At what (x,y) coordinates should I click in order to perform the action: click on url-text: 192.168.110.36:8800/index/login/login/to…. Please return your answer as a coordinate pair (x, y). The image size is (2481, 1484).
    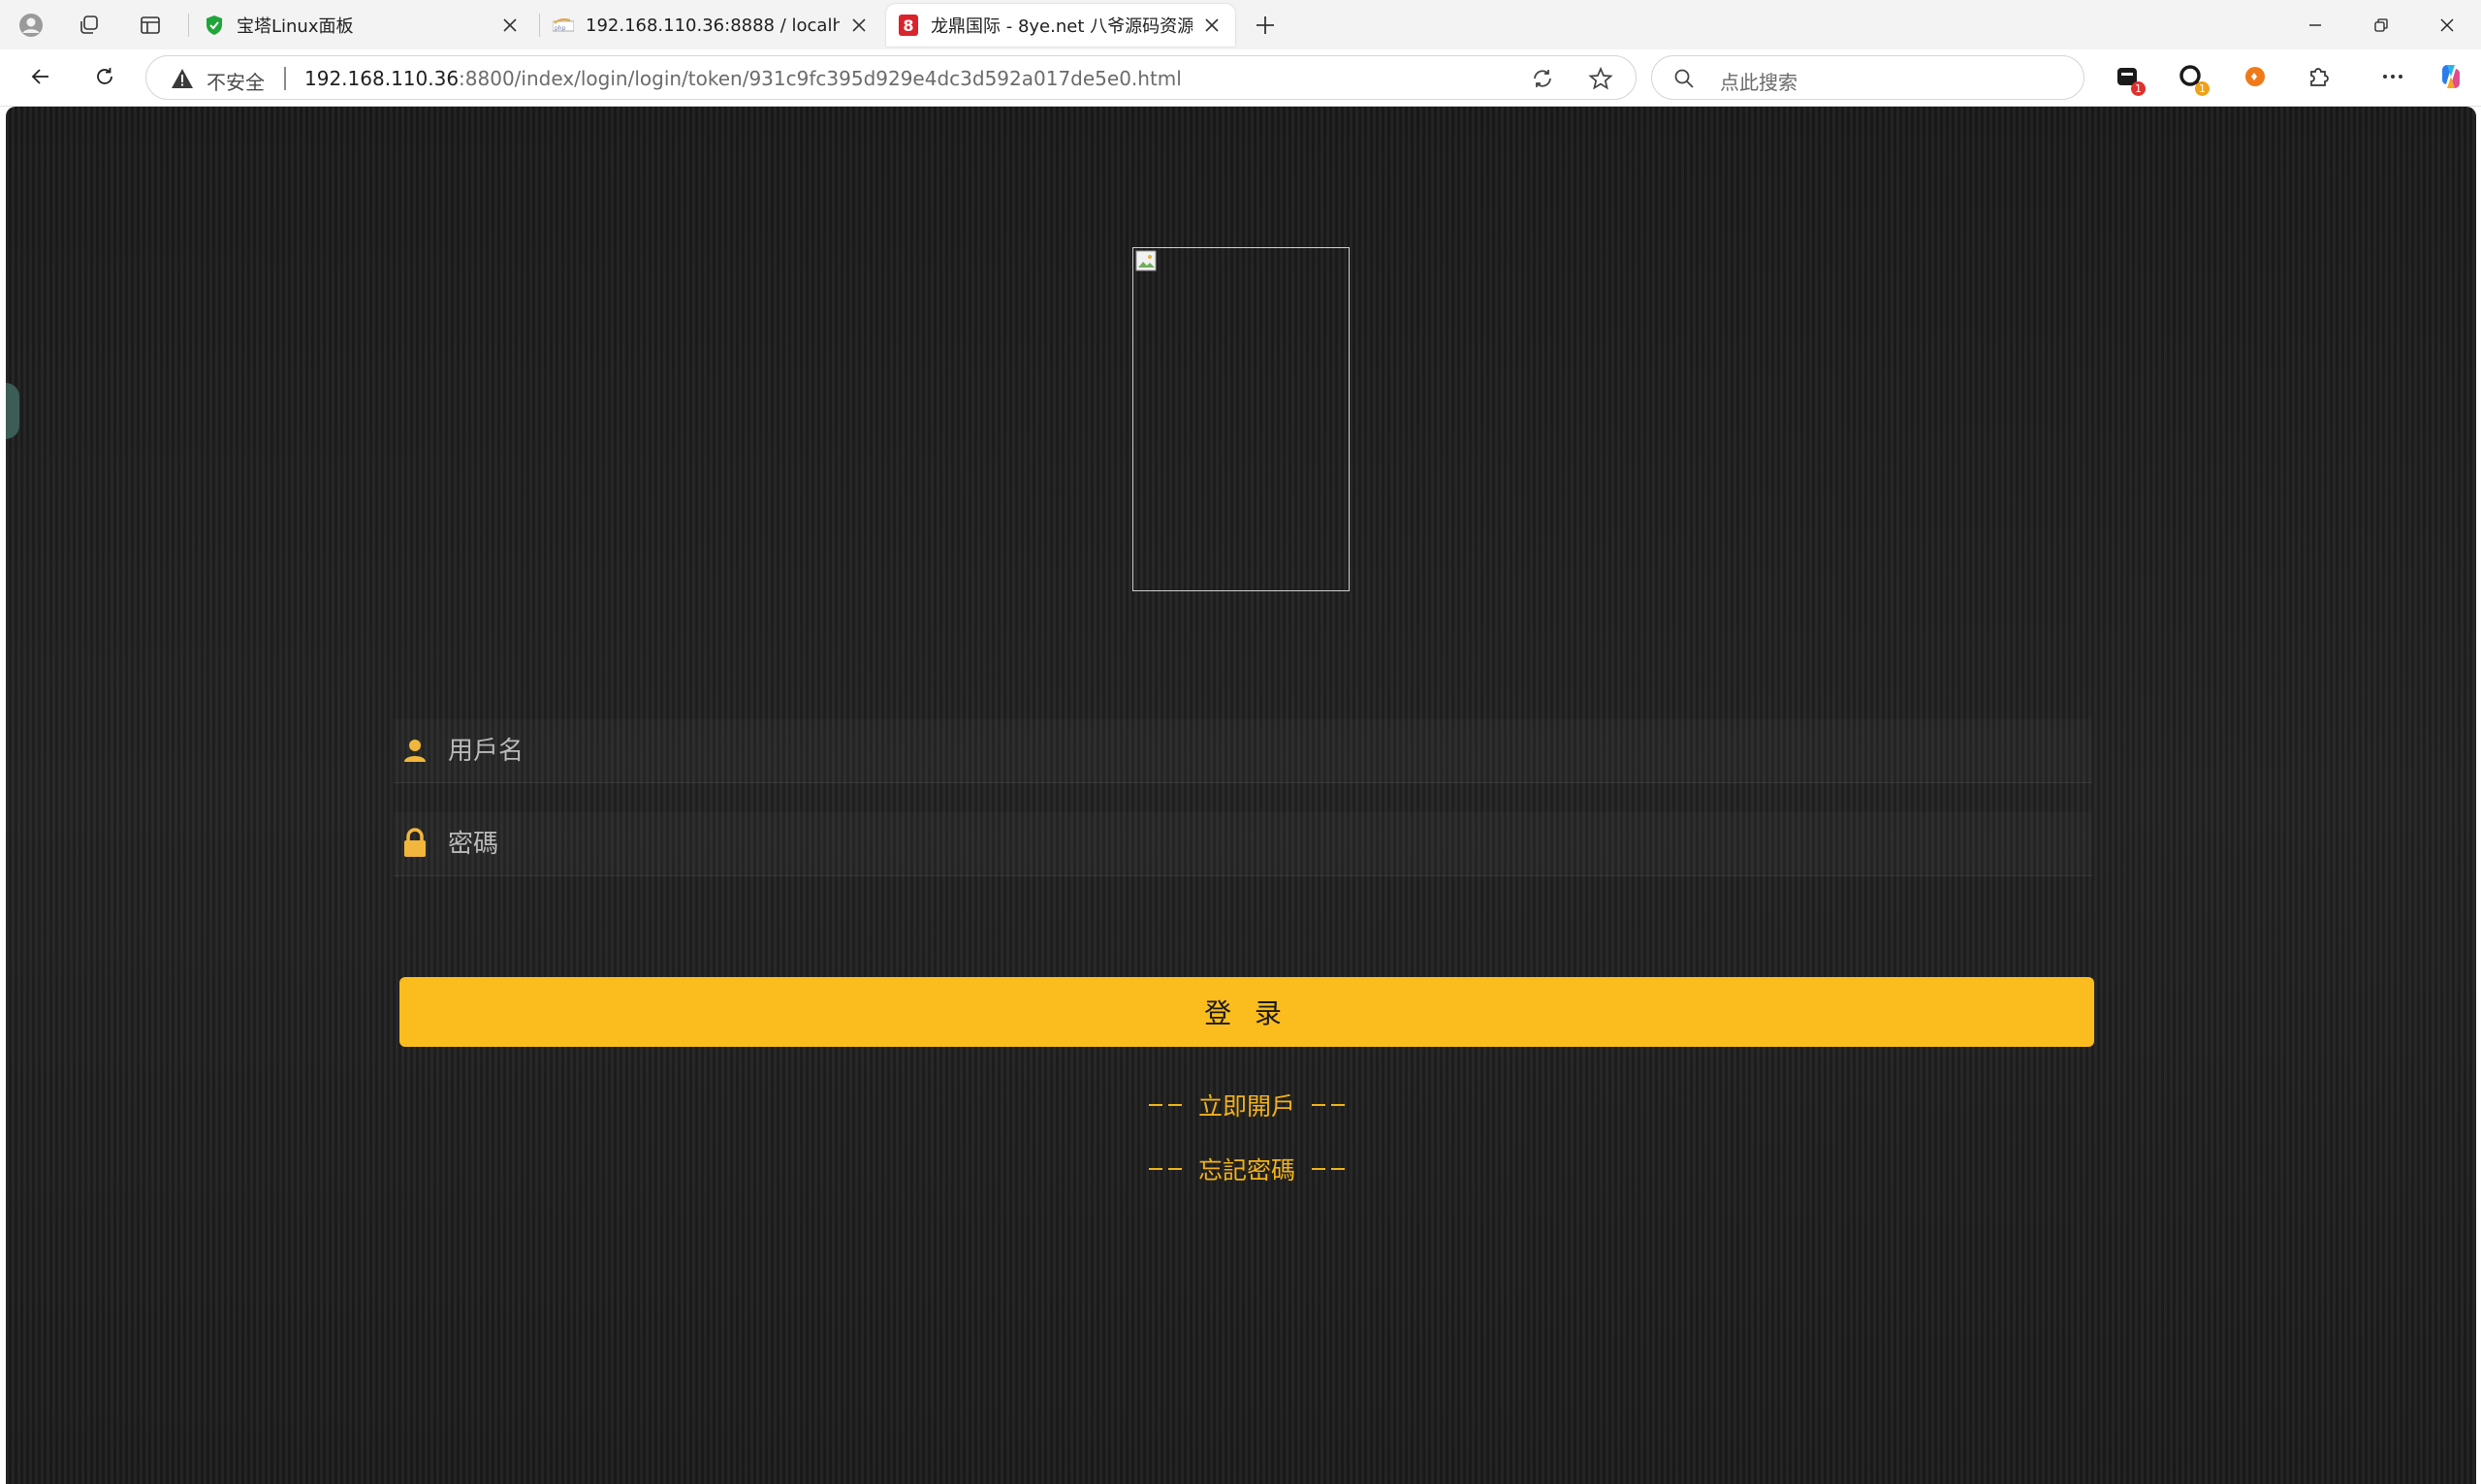
    Looking at the image, I should click on (743, 78).